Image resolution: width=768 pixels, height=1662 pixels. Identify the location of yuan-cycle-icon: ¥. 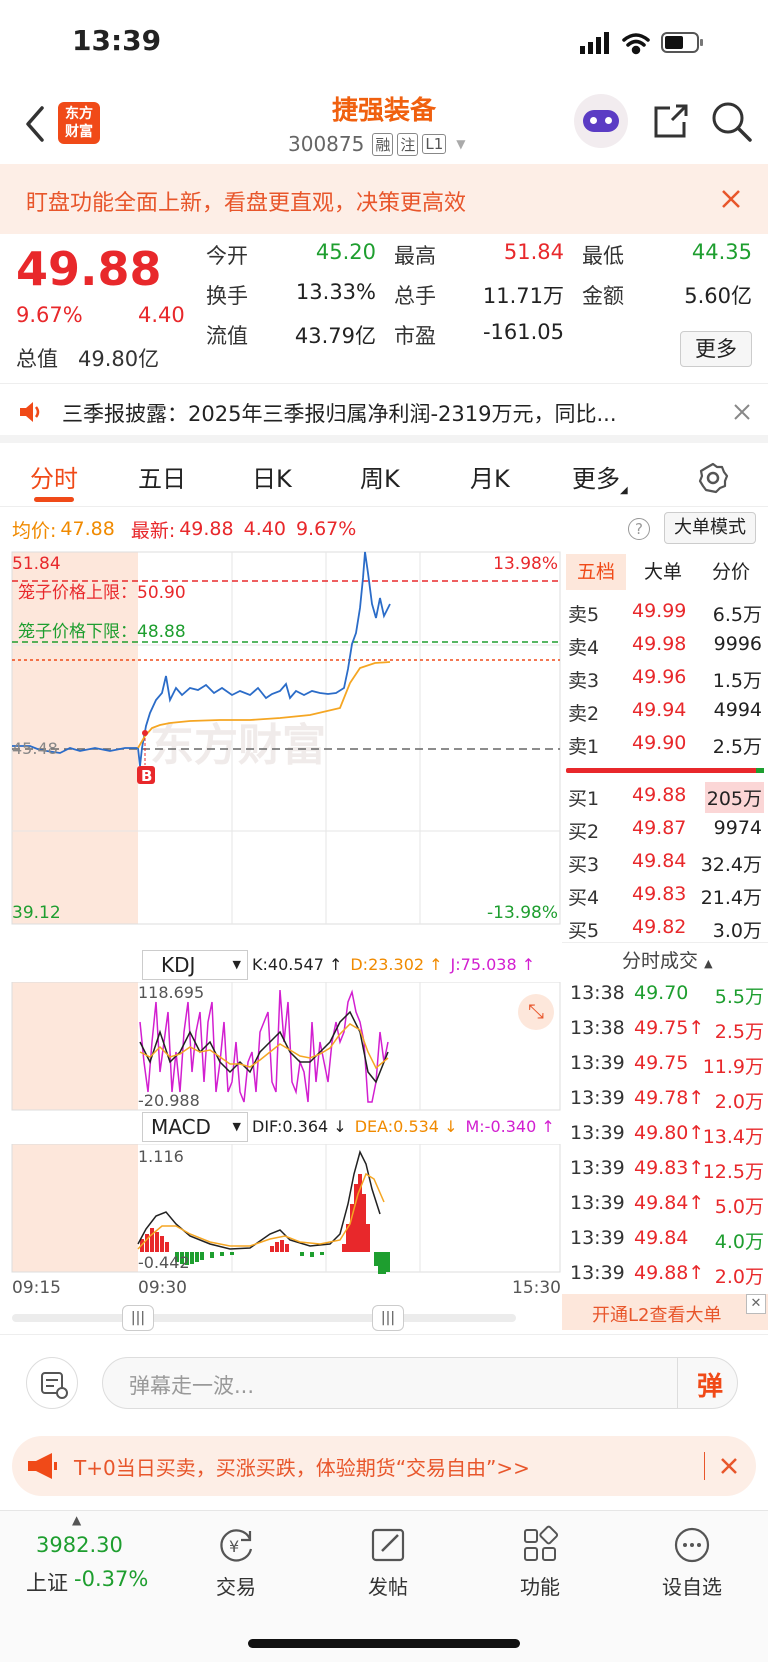
(236, 1545).